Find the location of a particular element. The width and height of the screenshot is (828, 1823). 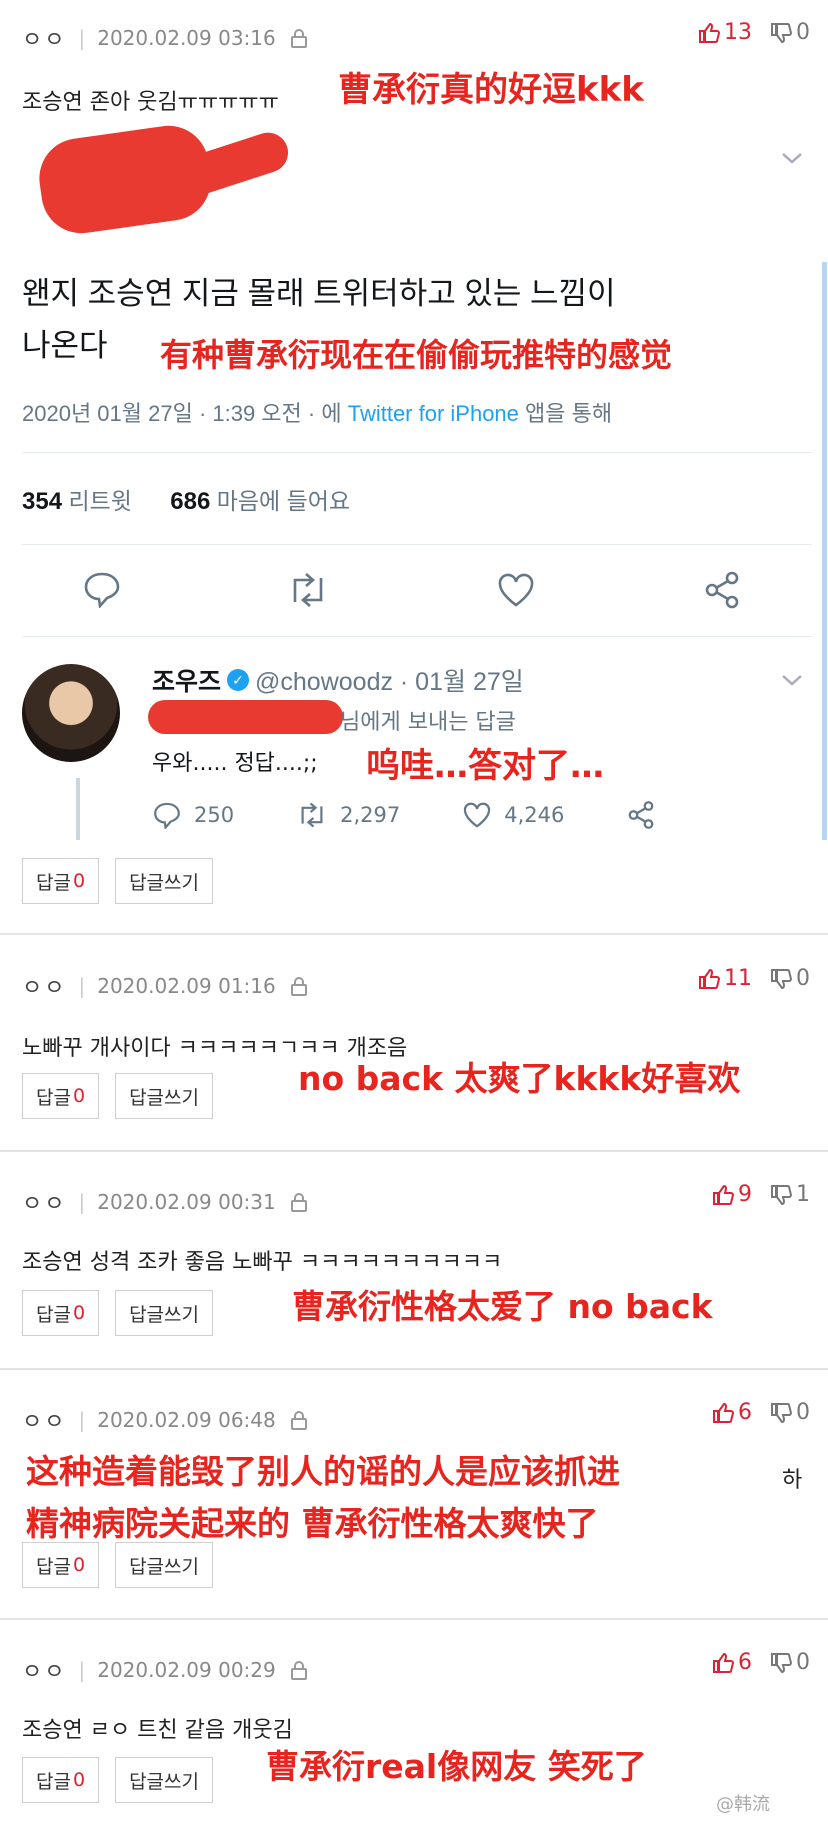

tweet-text-line1: 왠지 조승연 지금 몰래 트위터하고 있는 느낌이 is located at coordinates (319, 293).